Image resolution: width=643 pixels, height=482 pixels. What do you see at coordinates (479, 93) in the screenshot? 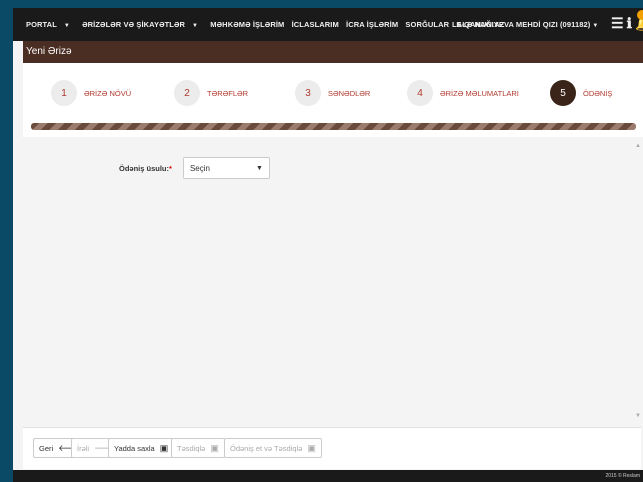
I see `step-label: ƏRİZƏ MƏLUMATLARI` at bounding box center [479, 93].